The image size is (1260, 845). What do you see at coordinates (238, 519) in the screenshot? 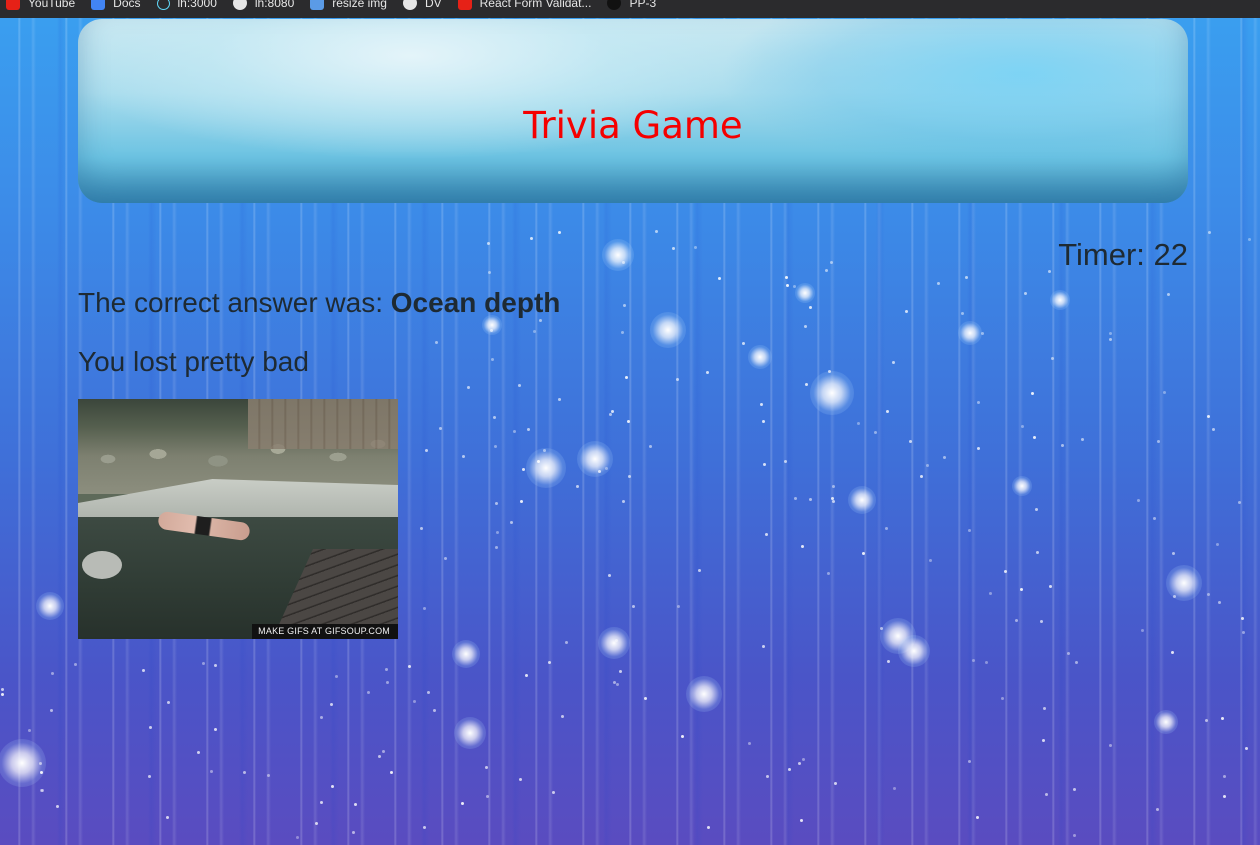
I see `result-gif: MAKE GIFS AT GIFSOUP.COM` at bounding box center [238, 519].